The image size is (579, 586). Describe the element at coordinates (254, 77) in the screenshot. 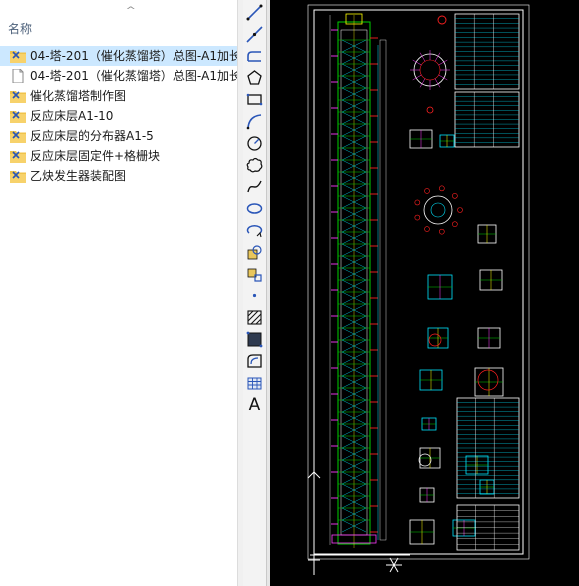

I see `polygon-icon` at that location.